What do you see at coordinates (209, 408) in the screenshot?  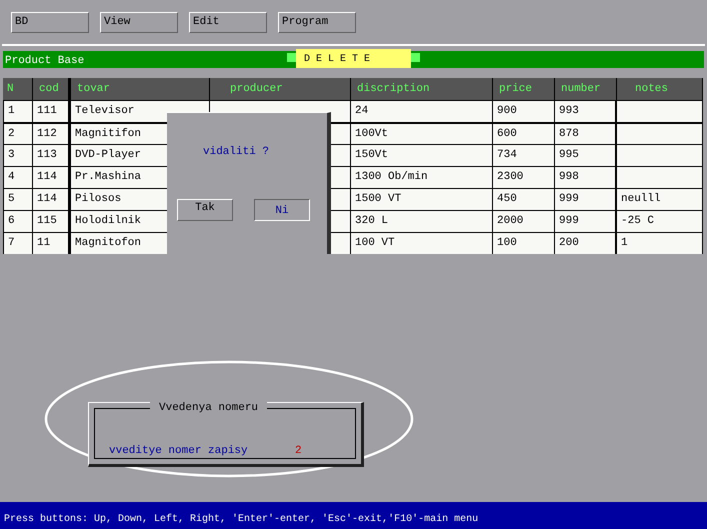 I see `dialog-title: Vvedenya nomeru` at bounding box center [209, 408].